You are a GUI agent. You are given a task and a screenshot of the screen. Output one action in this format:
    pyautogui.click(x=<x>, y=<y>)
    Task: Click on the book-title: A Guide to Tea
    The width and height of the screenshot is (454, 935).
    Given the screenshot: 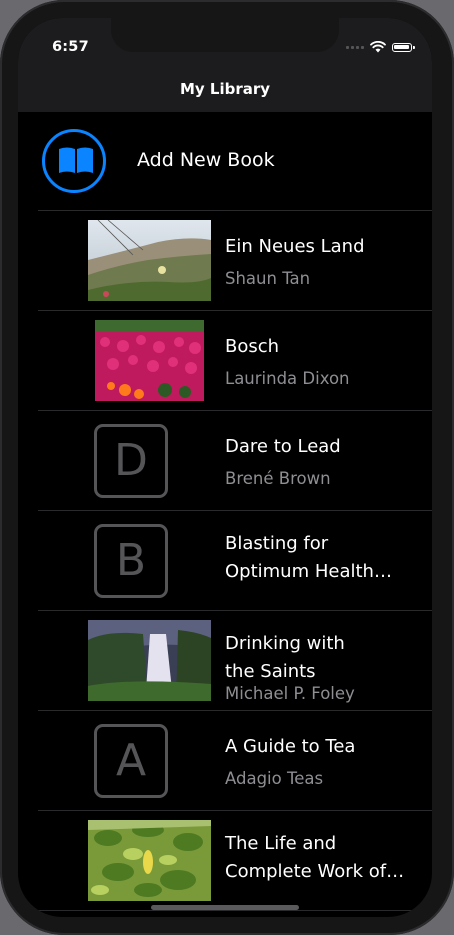 What is the action you would take?
    pyautogui.click(x=290, y=746)
    